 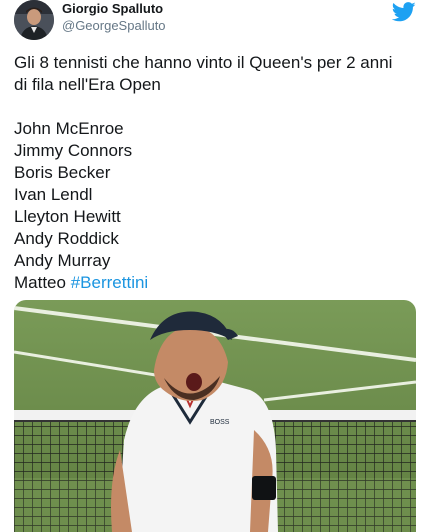 I want to click on player-name: Jimmy Connors, so click(x=73, y=150).